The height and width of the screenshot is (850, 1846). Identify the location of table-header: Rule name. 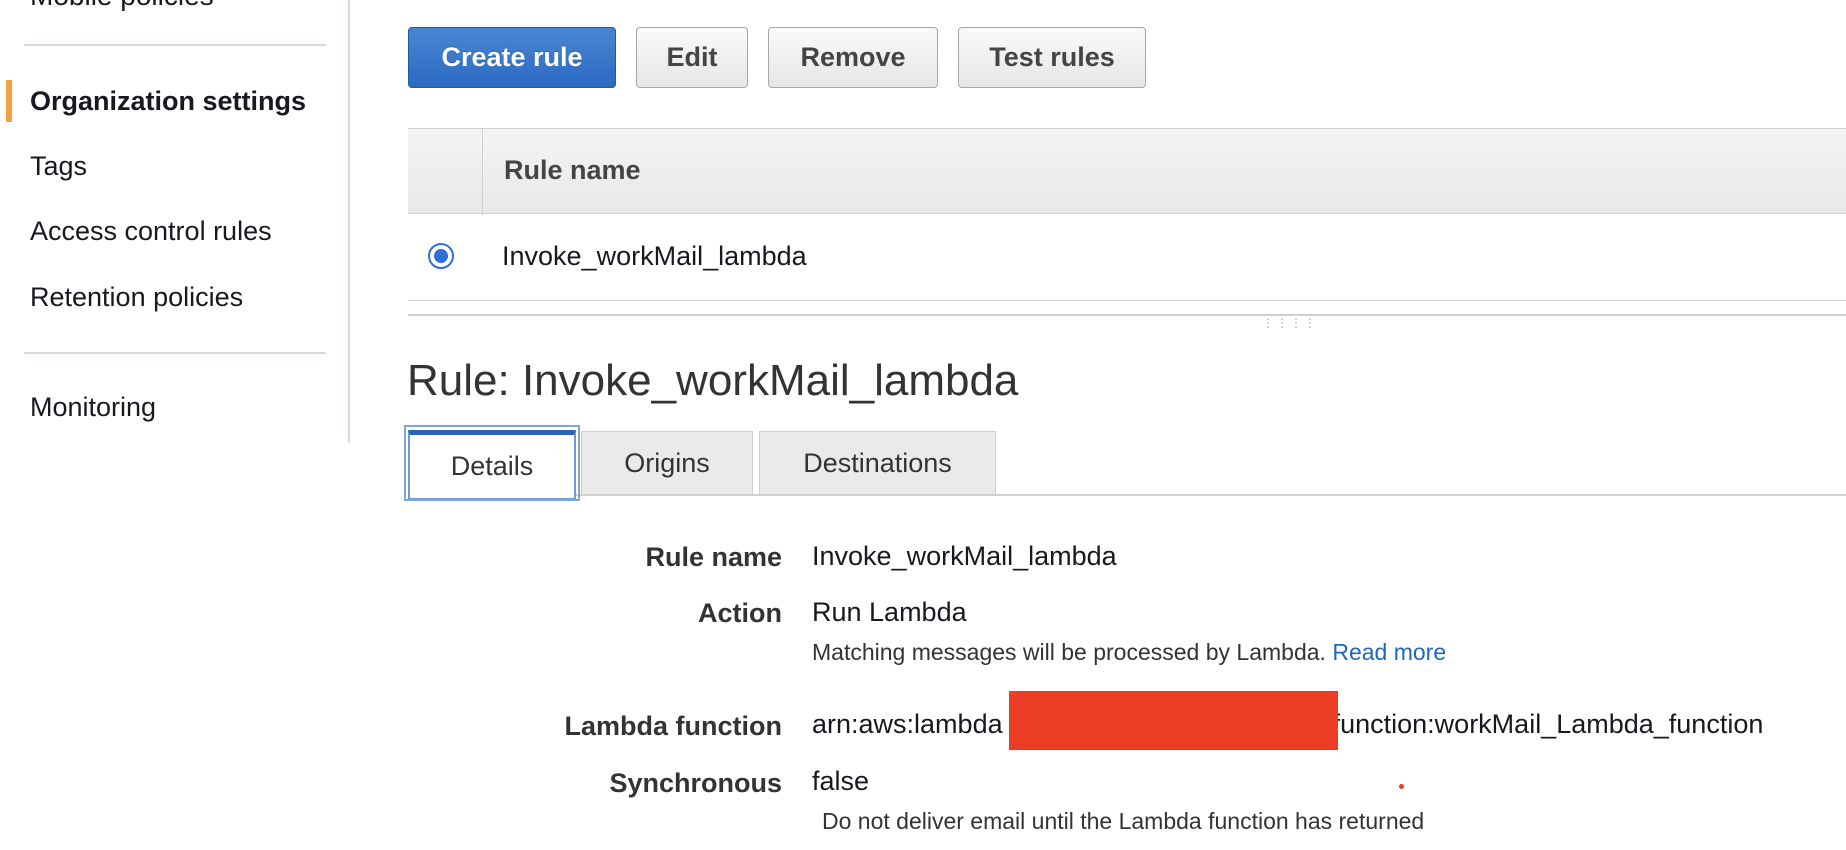
(1127, 171).